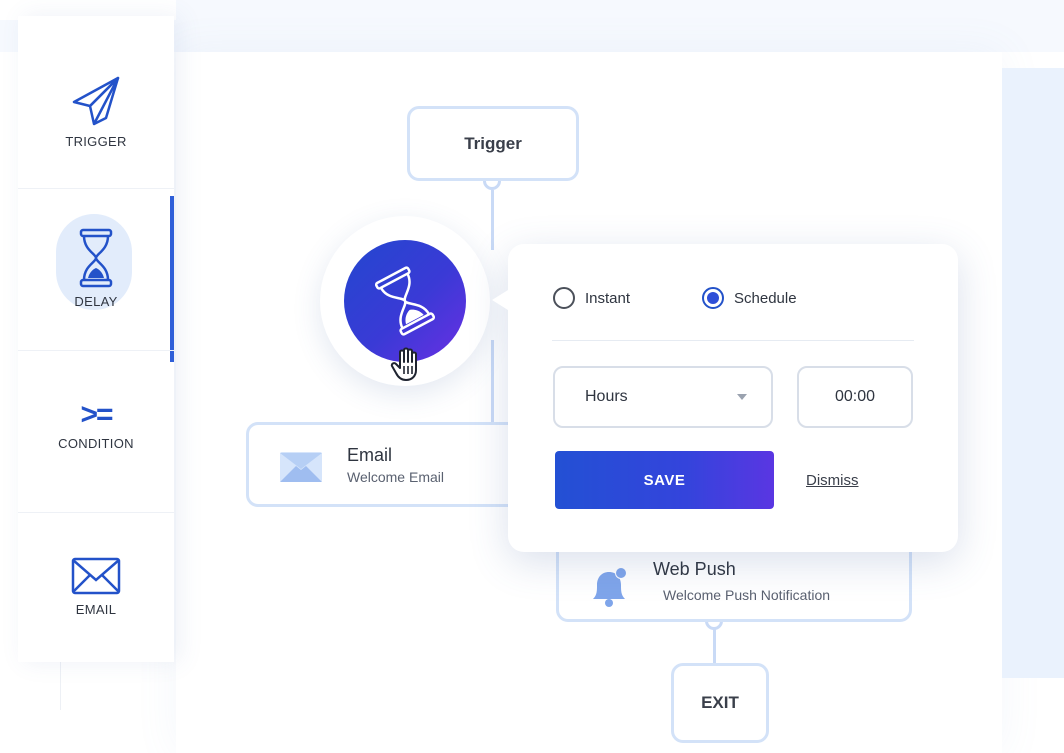 The width and height of the screenshot is (1064, 753). What do you see at coordinates (370, 455) in the screenshot?
I see `email-node-title: Email` at bounding box center [370, 455].